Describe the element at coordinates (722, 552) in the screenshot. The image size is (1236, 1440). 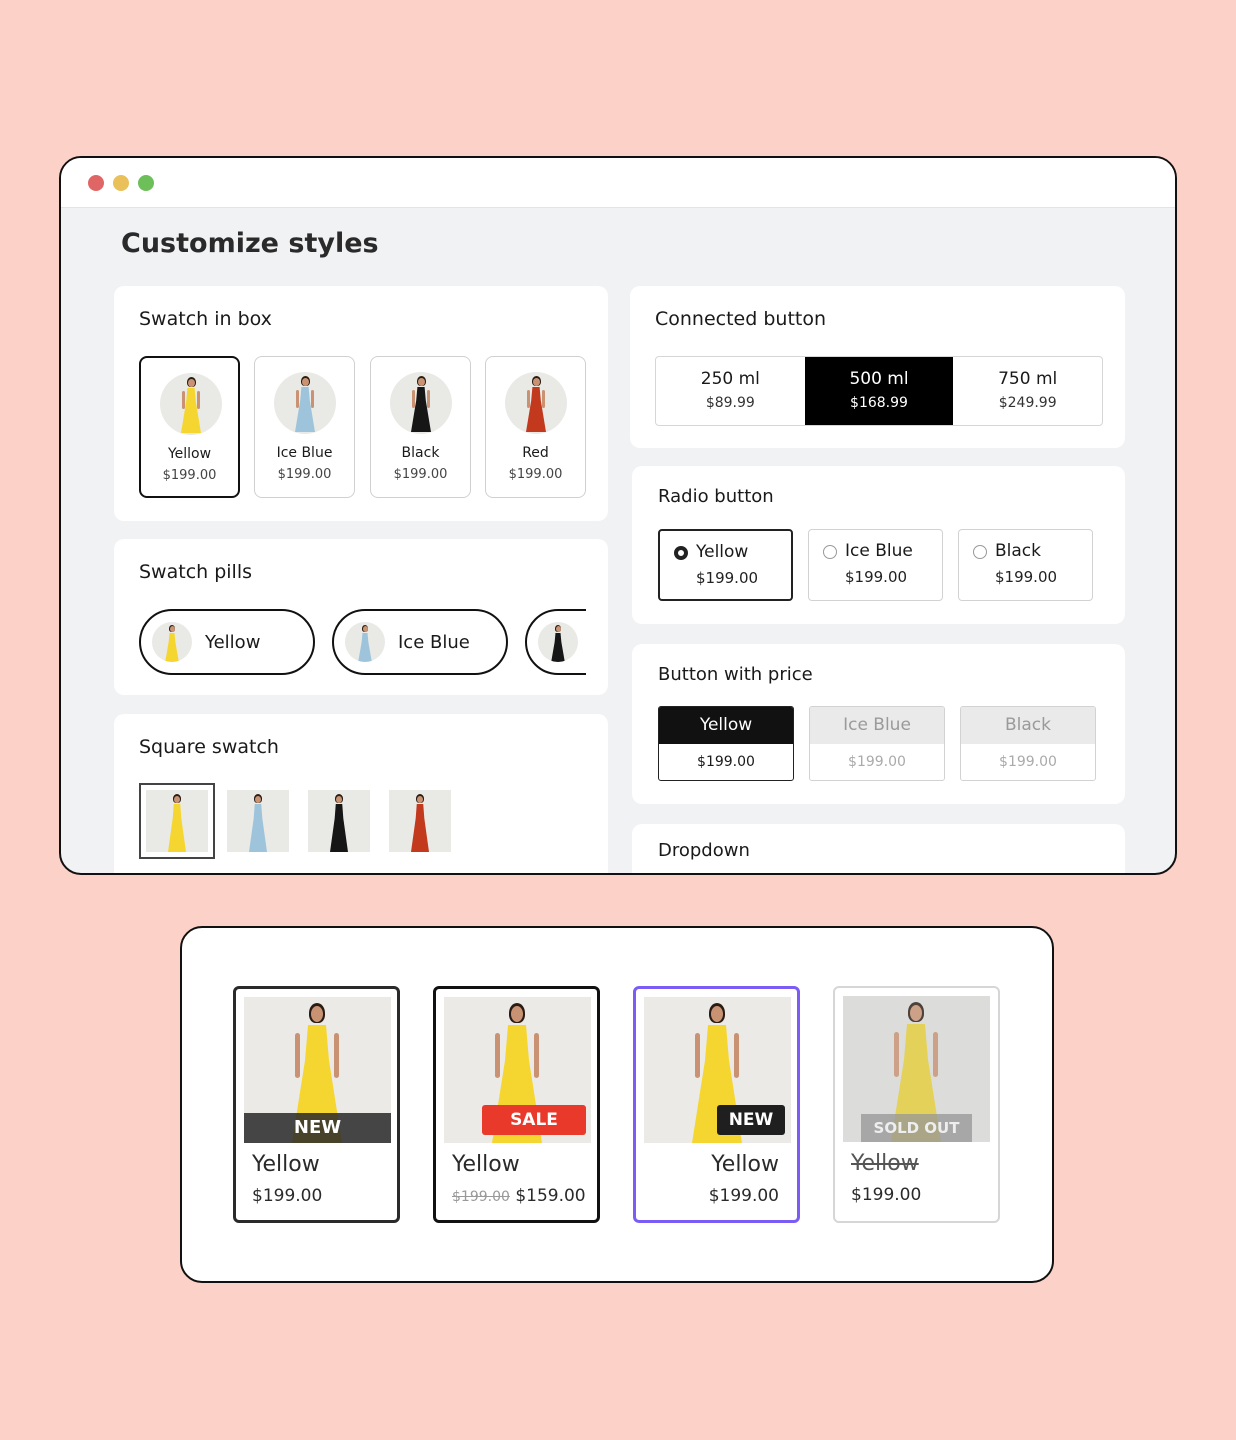
I see `radio-label: Yellow` at that location.